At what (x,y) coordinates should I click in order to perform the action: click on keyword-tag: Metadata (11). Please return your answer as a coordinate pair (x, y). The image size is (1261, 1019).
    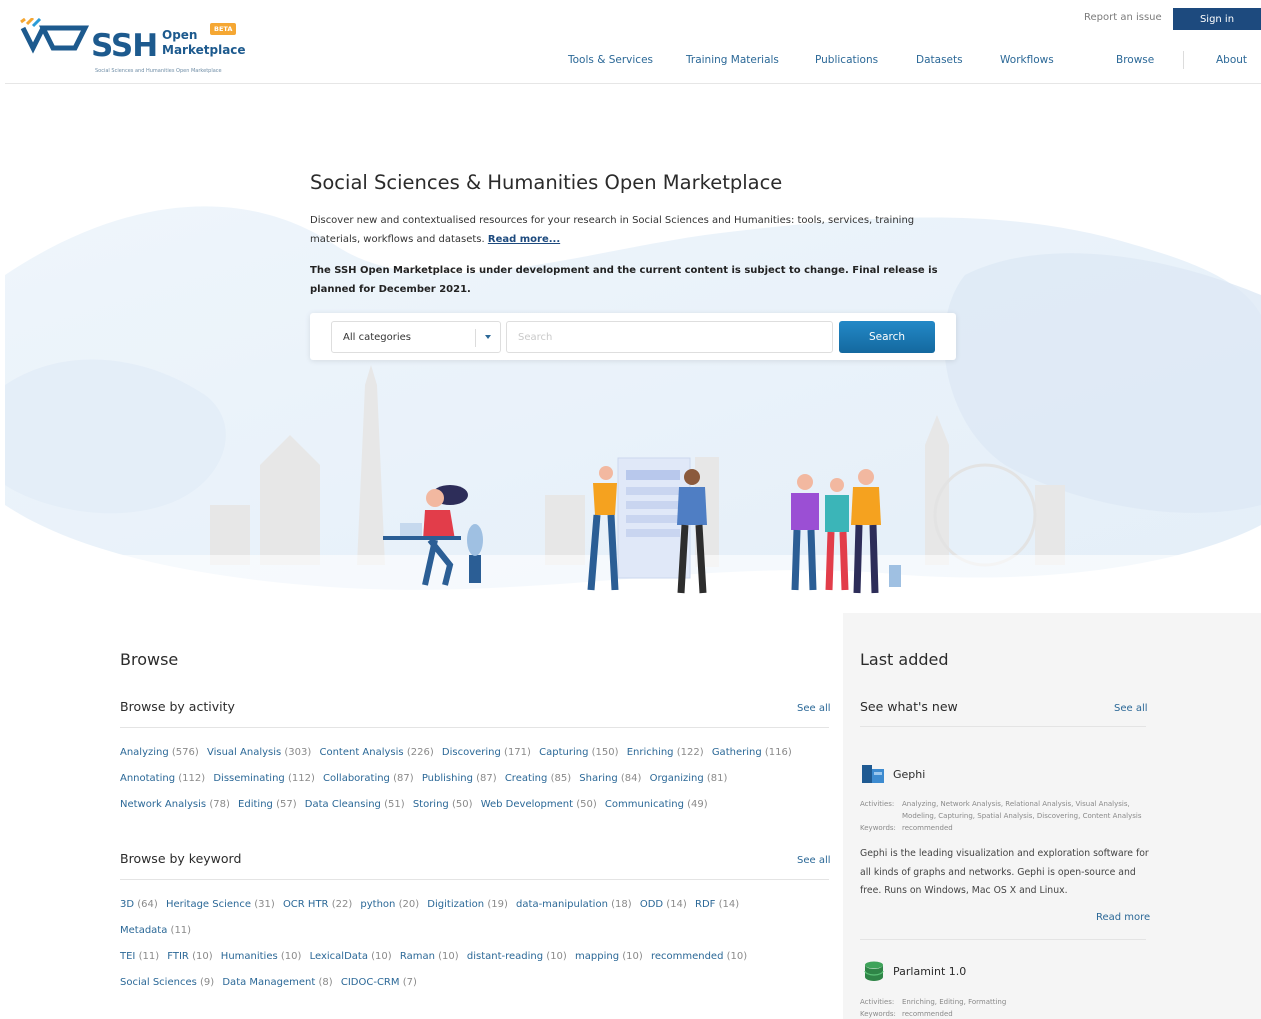
    Looking at the image, I should click on (155, 930).